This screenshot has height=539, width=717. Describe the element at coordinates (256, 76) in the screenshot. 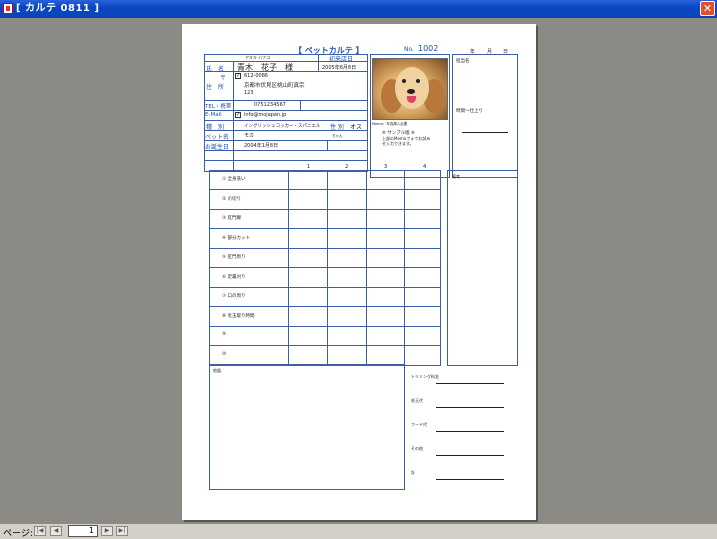

I see `postal-code: 612-0086` at that location.